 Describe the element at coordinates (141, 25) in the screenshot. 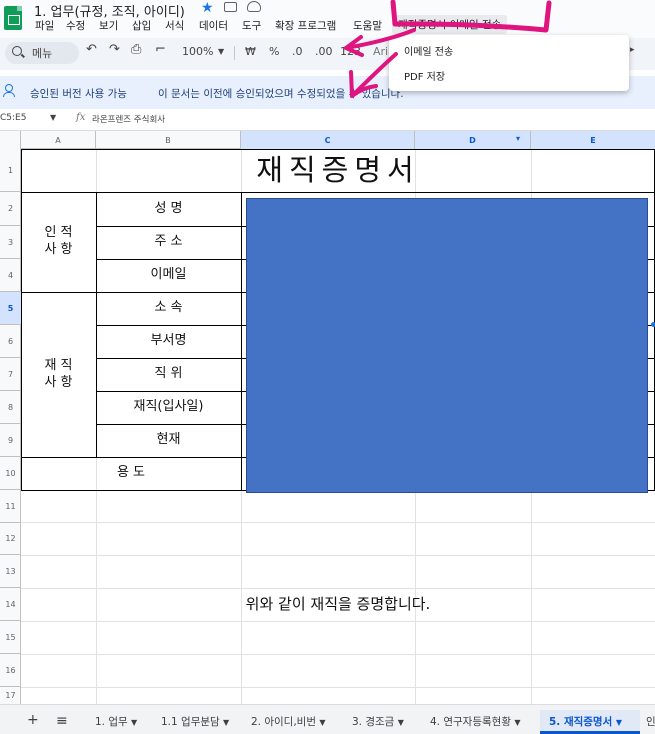

I see `menu-insert: 삽입` at that location.